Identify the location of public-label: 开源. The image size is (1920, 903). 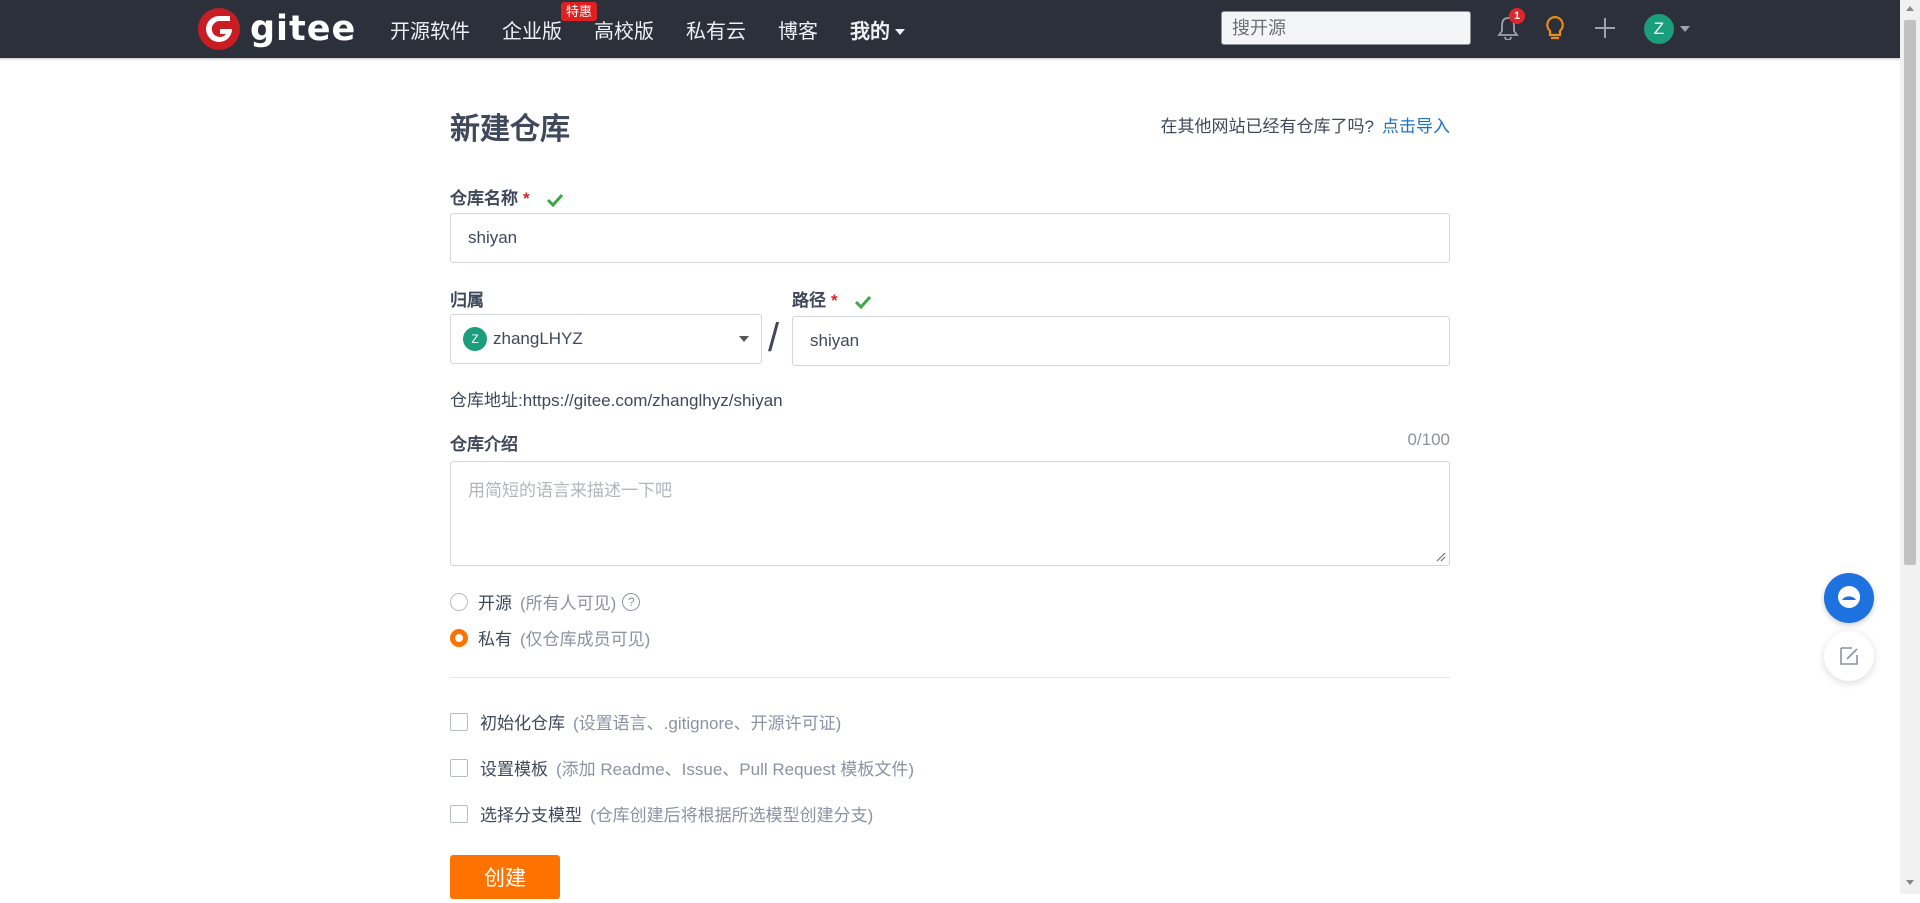
(495, 603).